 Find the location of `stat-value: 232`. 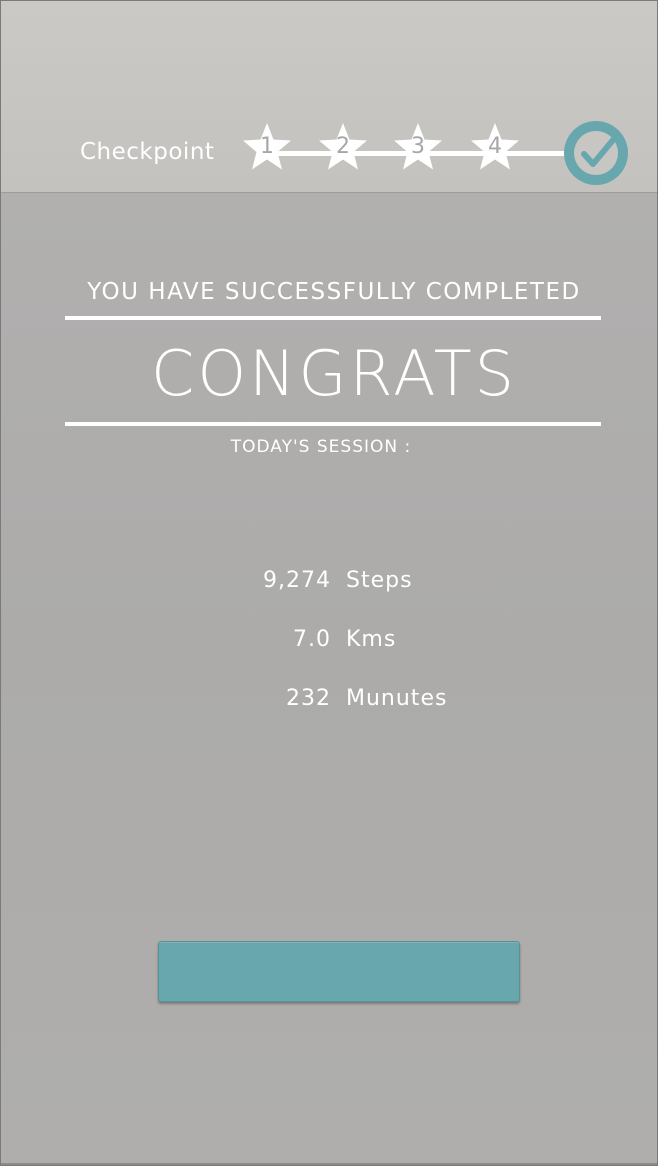

stat-value: 232 is located at coordinates (308, 698).